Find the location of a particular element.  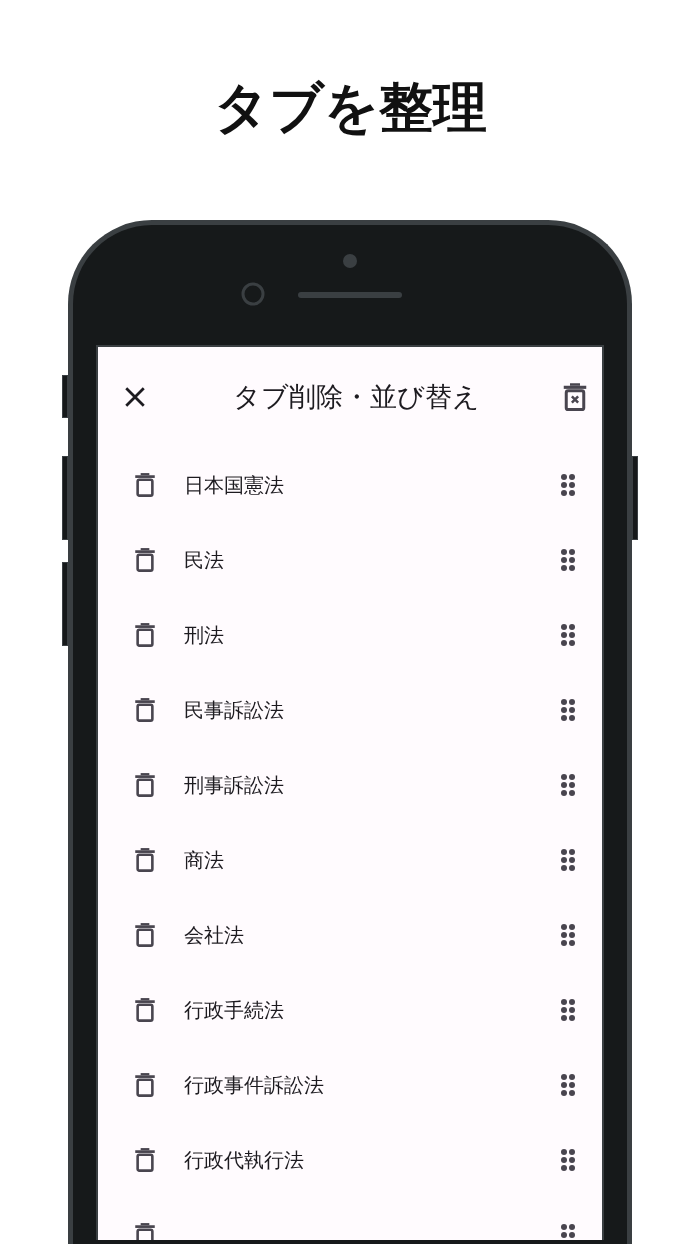

delete-all-button is located at coordinates (575, 397).